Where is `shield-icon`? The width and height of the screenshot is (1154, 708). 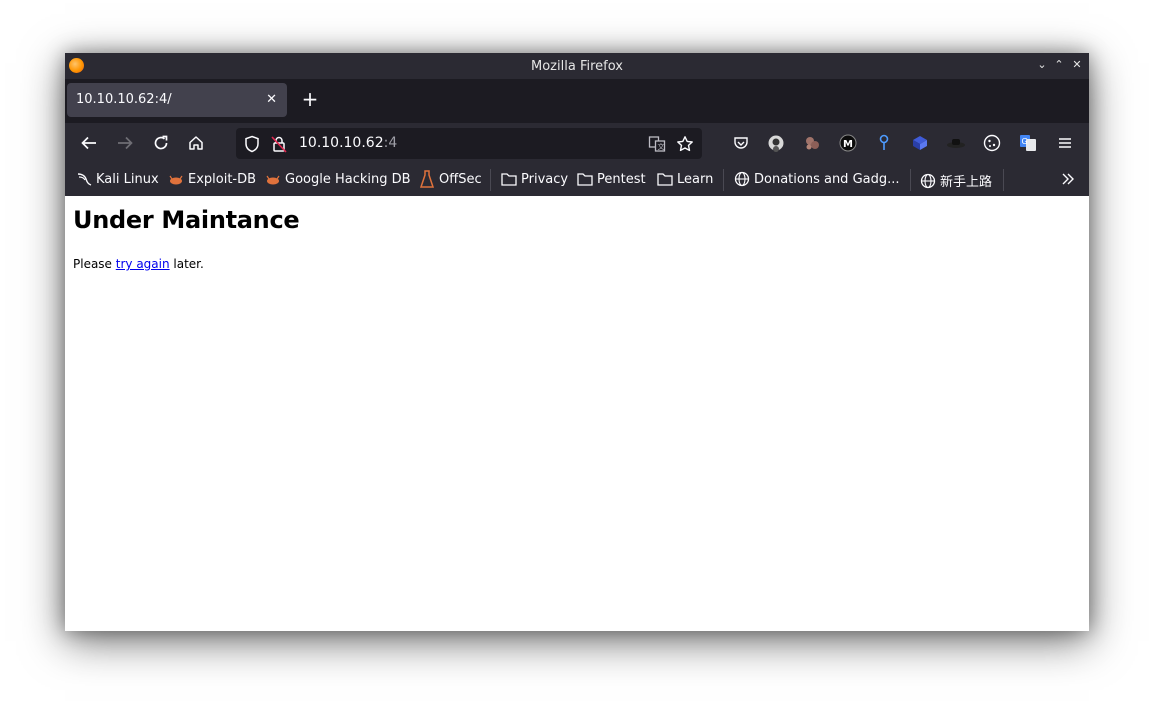
shield-icon is located at coordinates (252, 144).